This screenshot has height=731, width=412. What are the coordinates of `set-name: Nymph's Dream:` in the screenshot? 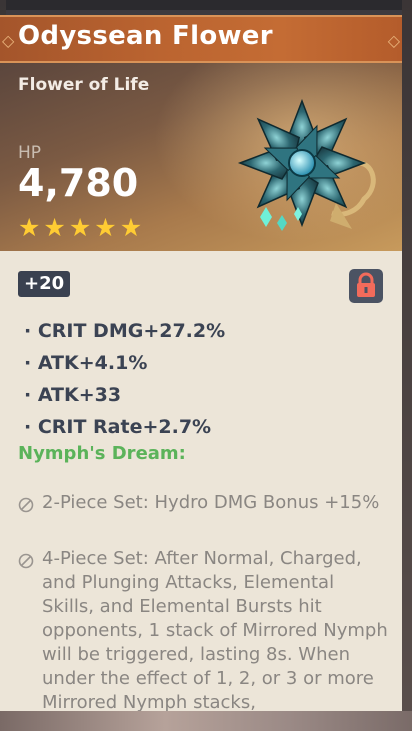 It's located at (102, 453).